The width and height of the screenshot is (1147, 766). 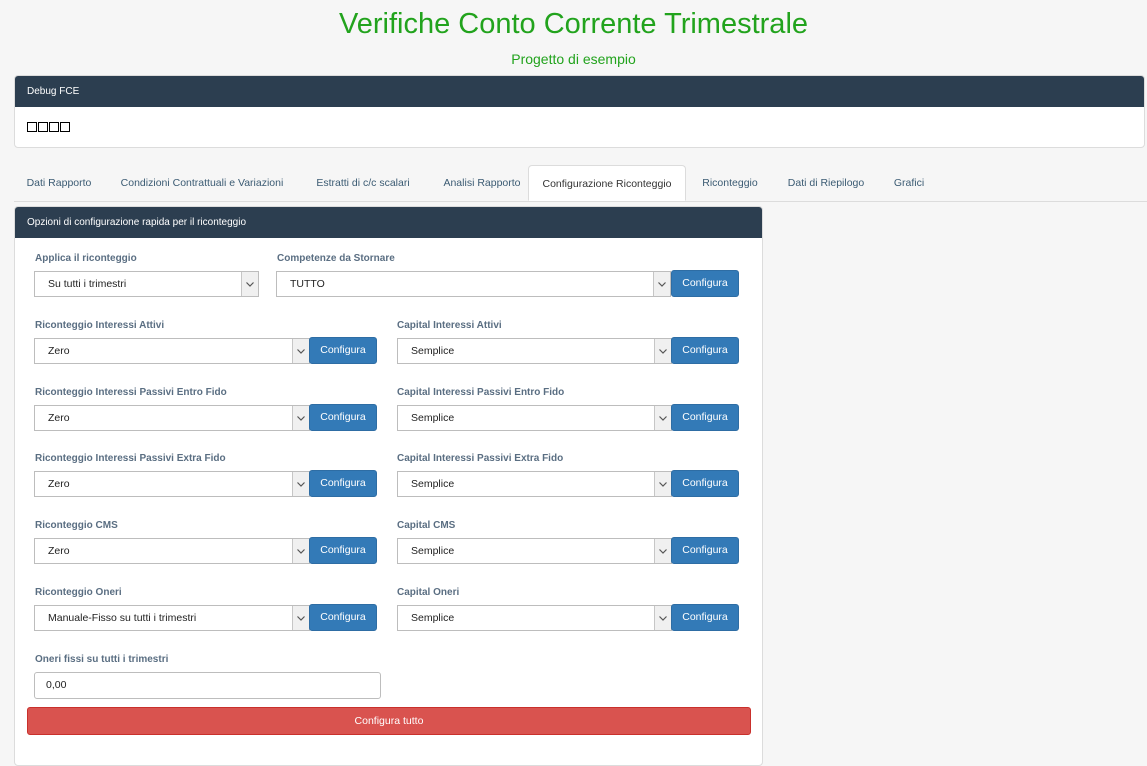 I want to click on tab-configurazione-riconteggio: Configurazione Riconteggio, so click(x=607, y=183).